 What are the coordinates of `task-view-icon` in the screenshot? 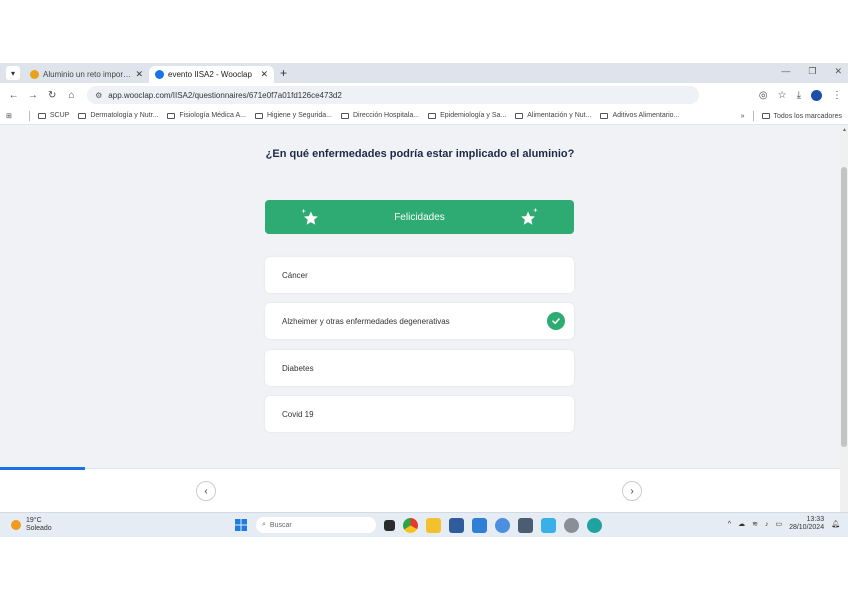 It's located at (389, 525).